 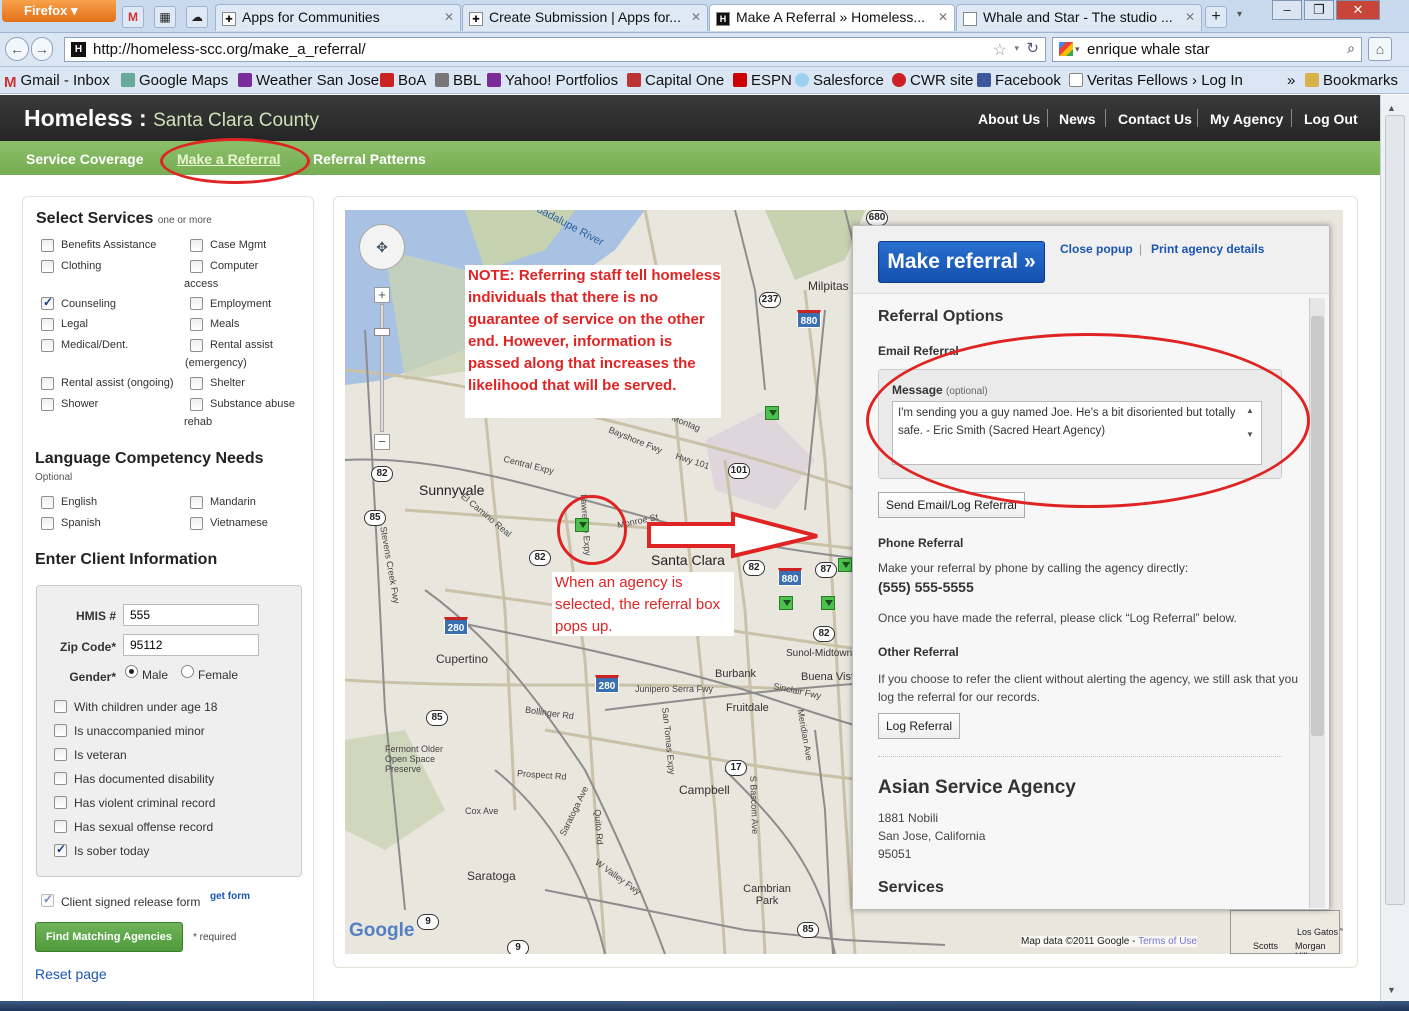 What do you see at coordinates (1391, 108) in the screenshot?
I see `scroll-up-icon: ▲` at bounding box center [1391, 108].